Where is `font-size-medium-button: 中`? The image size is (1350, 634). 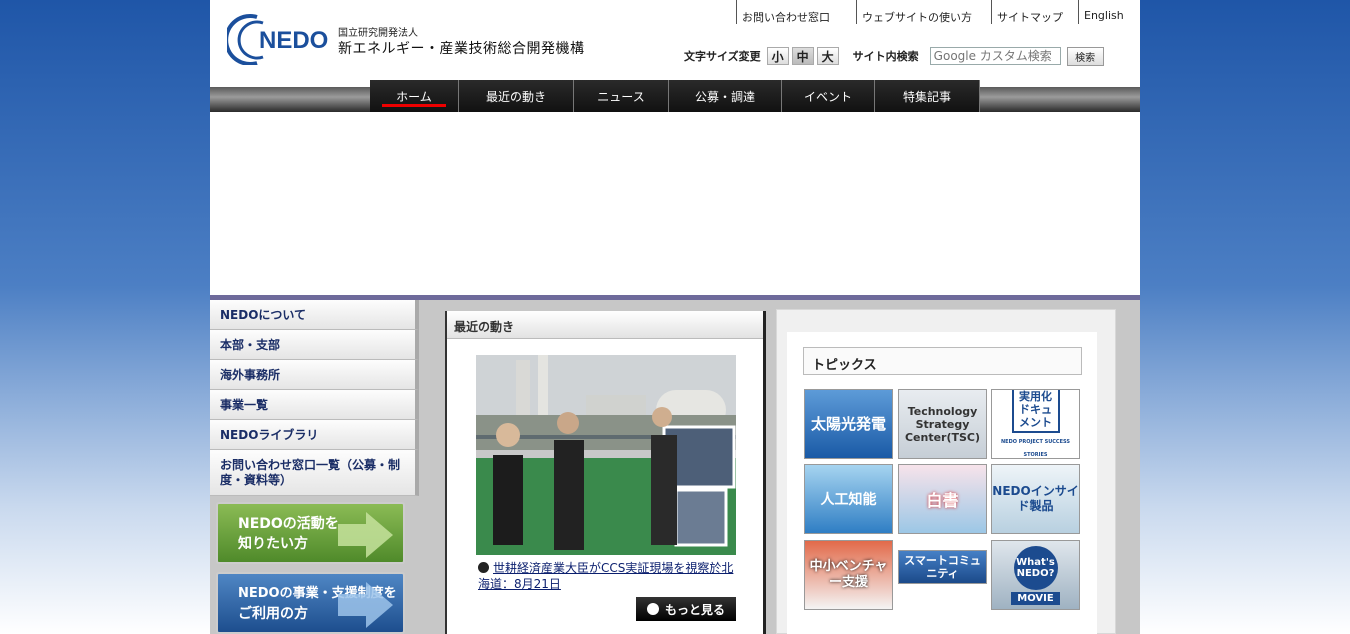 font-size-medium-button: 中 is located at coordinates (802, 56).